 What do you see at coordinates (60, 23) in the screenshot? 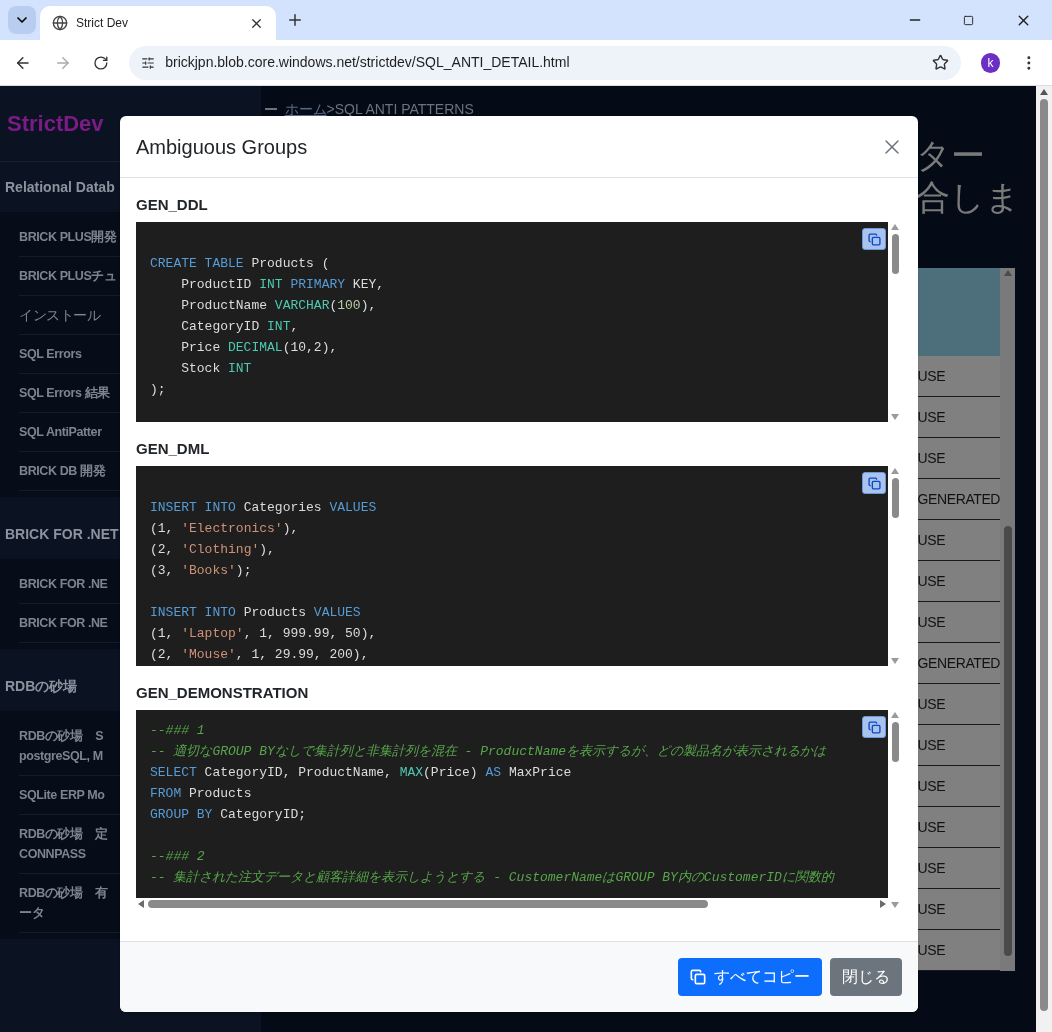
I see `globe-icon` at bounding box center [60, 23].